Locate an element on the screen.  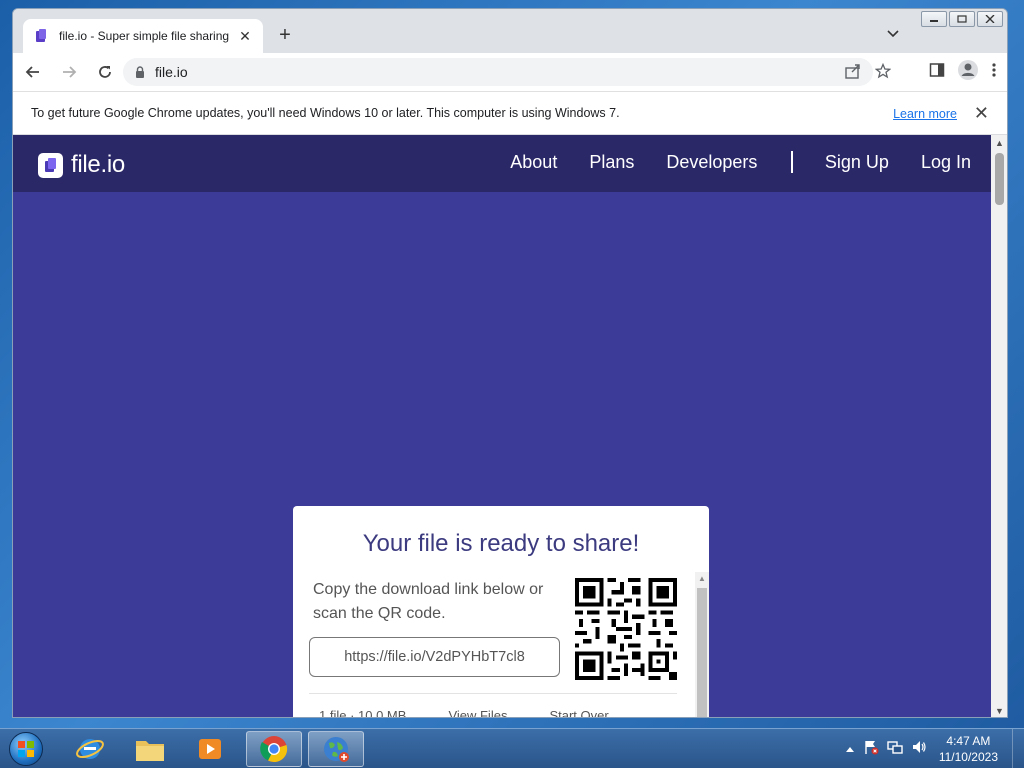
tab-close-icon: ✕ is located at coordinates (245, 36).